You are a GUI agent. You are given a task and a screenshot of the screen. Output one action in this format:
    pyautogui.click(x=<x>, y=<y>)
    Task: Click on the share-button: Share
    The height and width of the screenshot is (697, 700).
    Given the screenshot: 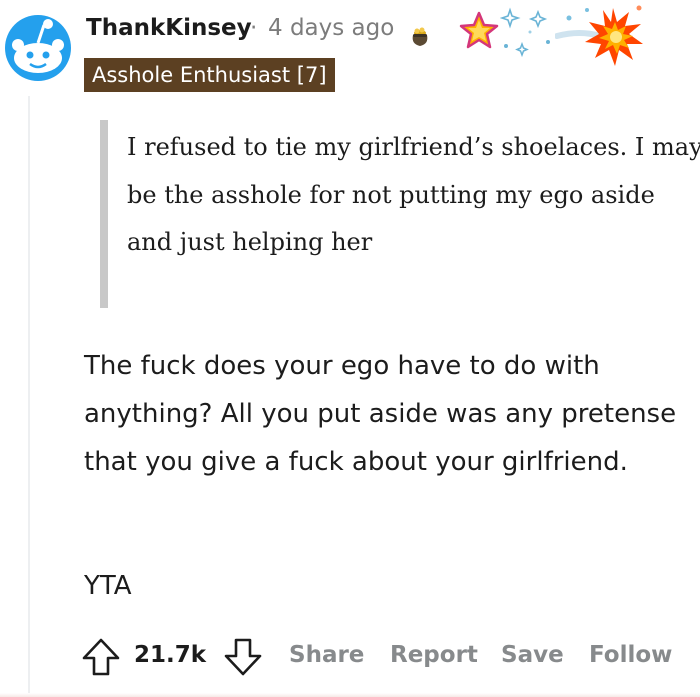 What is the action you would take?
    pyautogui.click(x=326, y=655)
    